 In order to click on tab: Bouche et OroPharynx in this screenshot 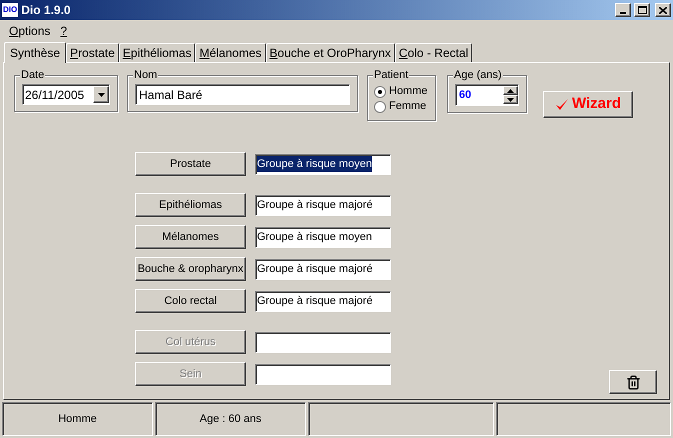, I will do `click(330, 52)`.